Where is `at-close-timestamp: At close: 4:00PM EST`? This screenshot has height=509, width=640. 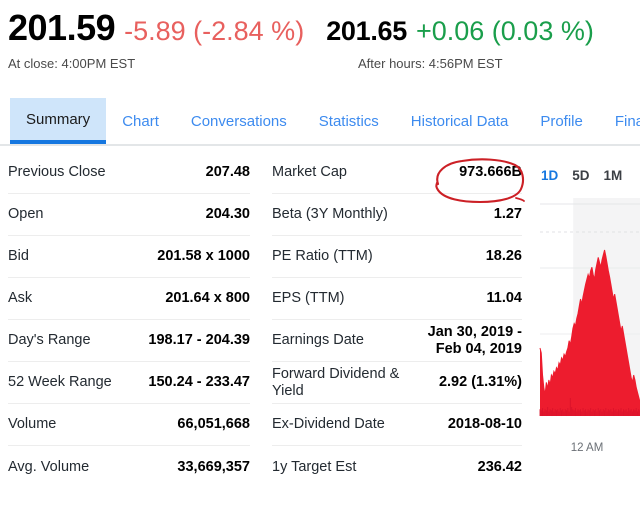
at-close-timestamp: At close: 4:00PM EST is located at coordinates (72, 63).